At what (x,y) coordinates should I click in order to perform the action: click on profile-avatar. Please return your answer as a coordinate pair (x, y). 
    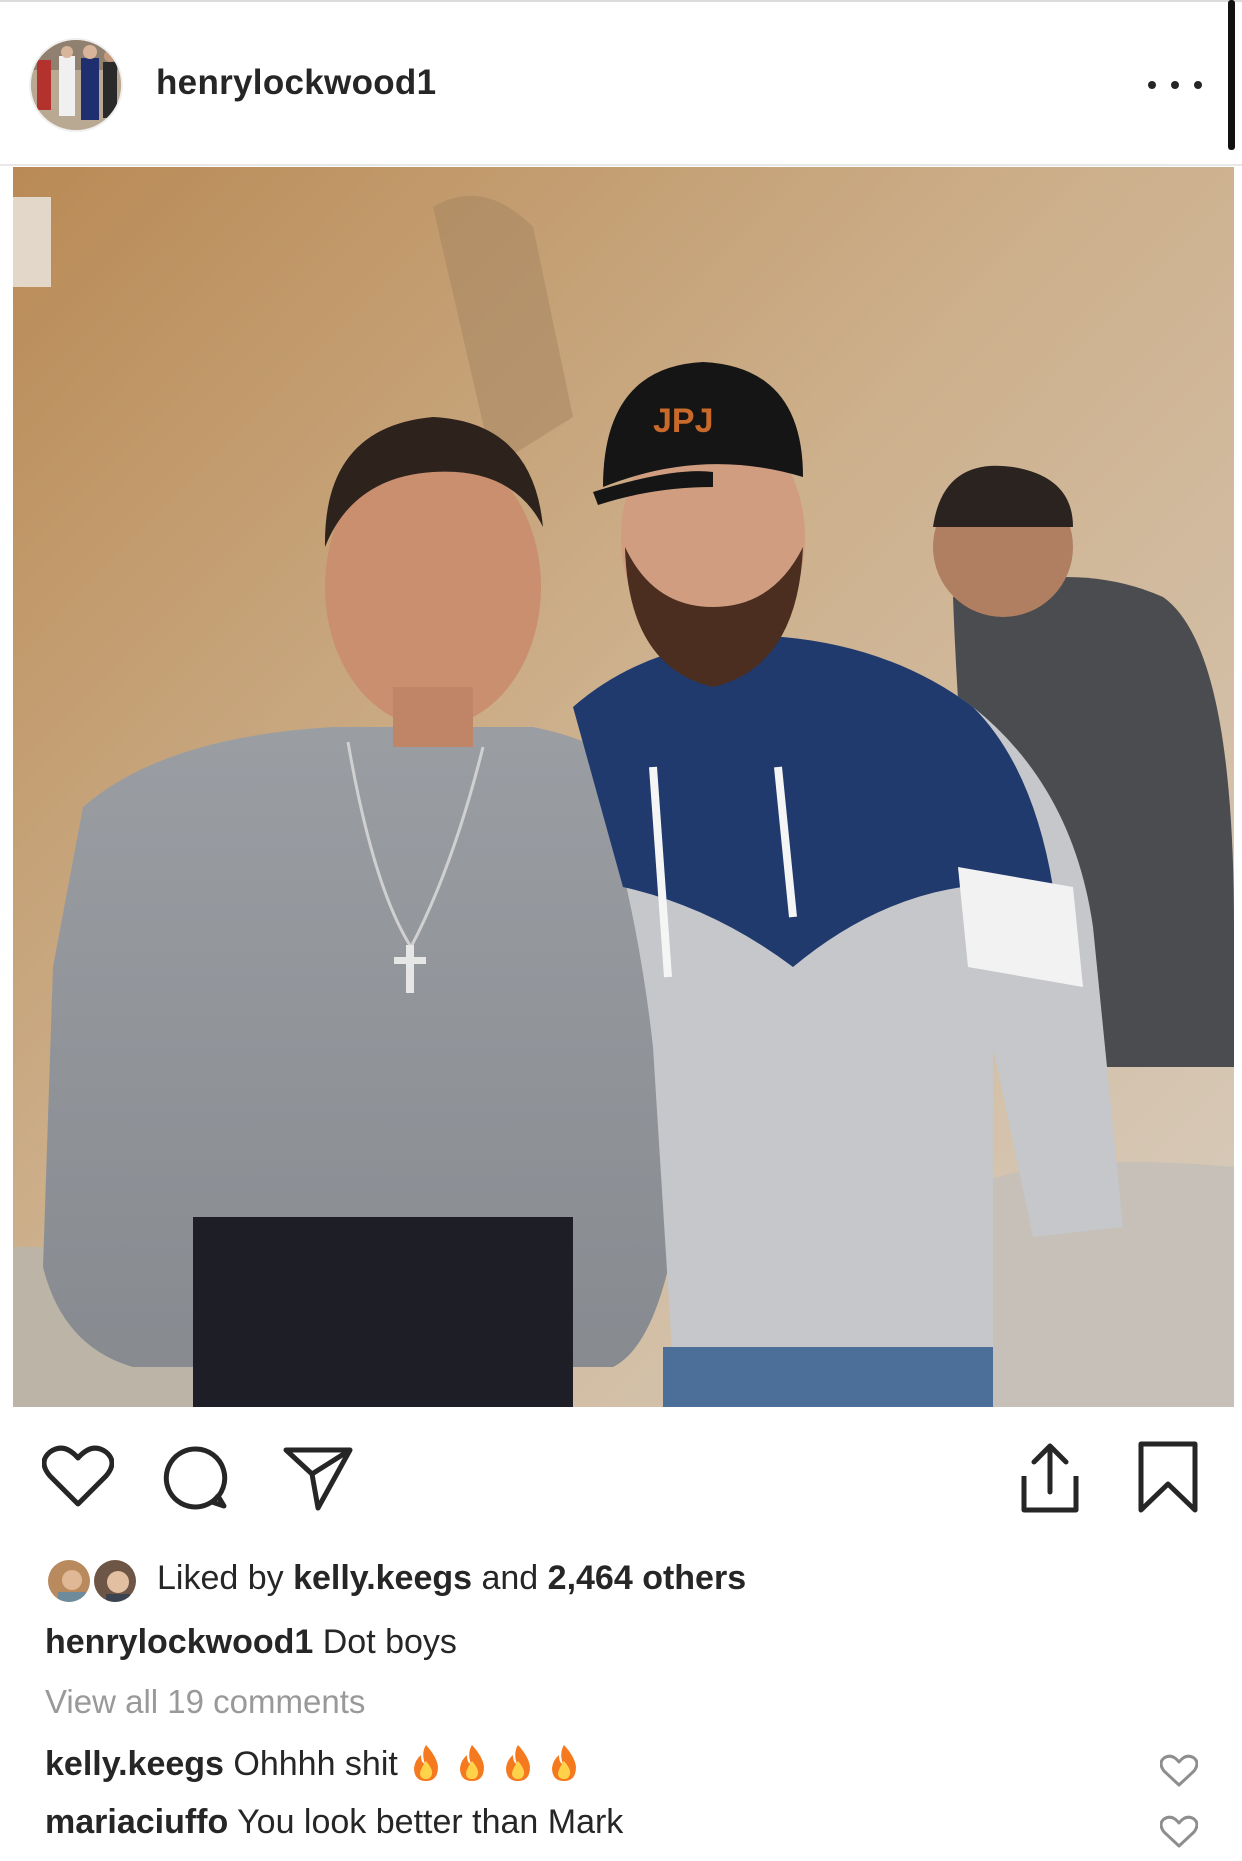
    Looking at the image, I should click on (76, 85).